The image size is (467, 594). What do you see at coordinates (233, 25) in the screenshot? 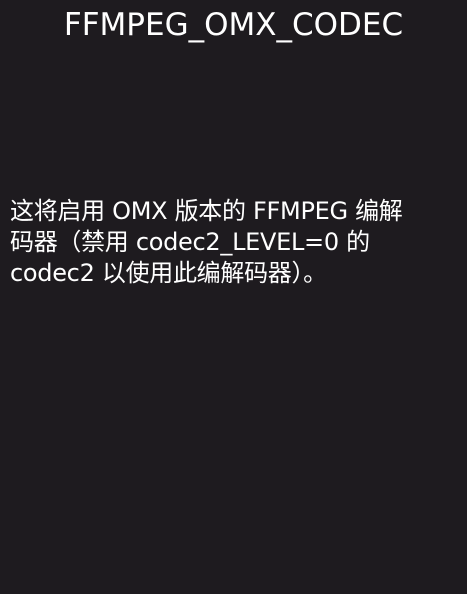
I see `page-title: FFMPEG_OMX_CODEC` at bounding box center [233, 25].